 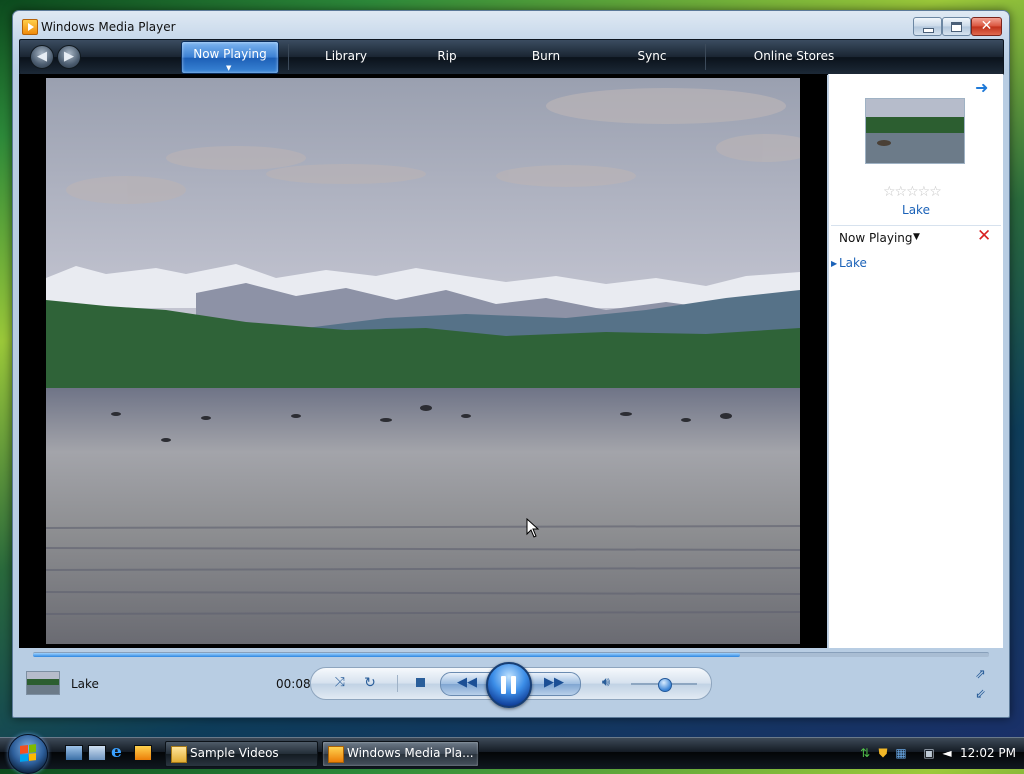 I want to click on clear-list-icon: ✕, so click(x=984, y=236).